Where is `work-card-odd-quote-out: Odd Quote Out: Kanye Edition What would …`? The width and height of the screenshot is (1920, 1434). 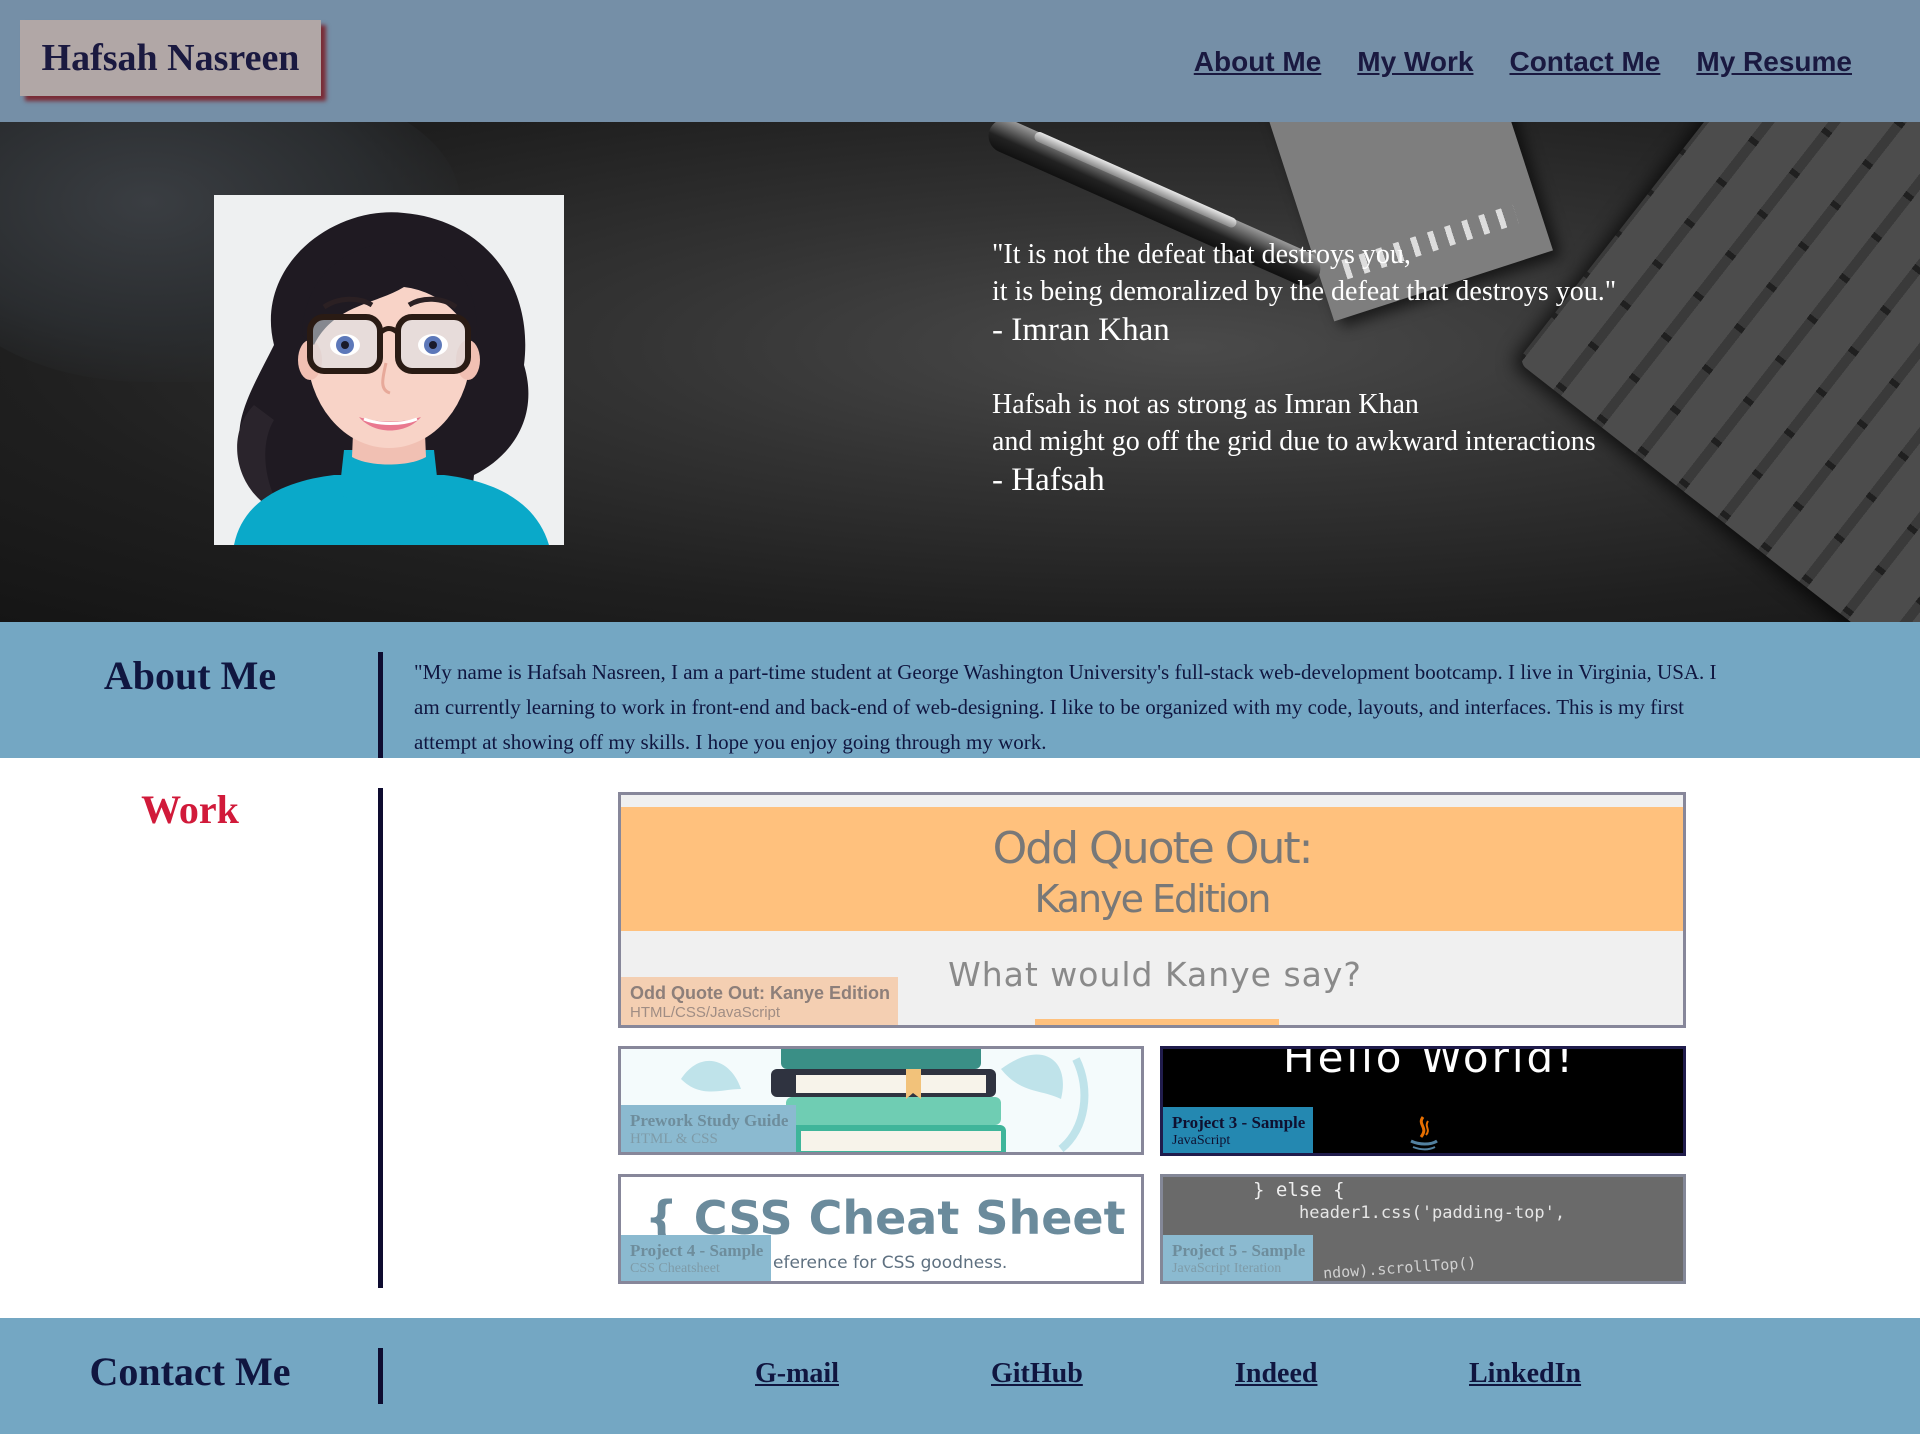
work-card-odd-quote-out: Odd Quote Out: Kanye Edition What would … is located at coordinates (1152, 910).